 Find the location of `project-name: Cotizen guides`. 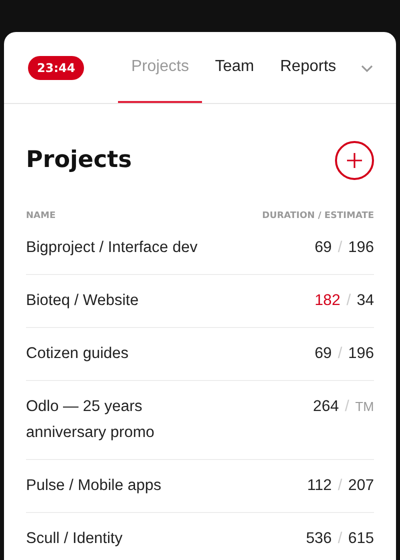

project-name: Cotizen guides is located at coordinates (77, 354).